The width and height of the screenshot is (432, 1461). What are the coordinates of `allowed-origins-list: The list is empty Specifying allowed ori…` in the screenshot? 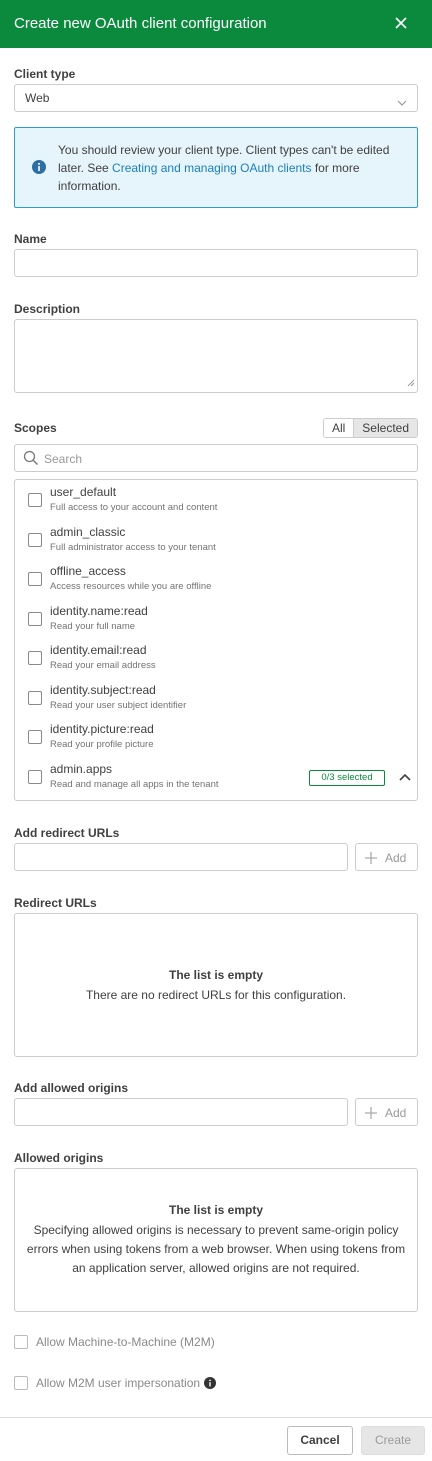 It's located at (216, 1240).